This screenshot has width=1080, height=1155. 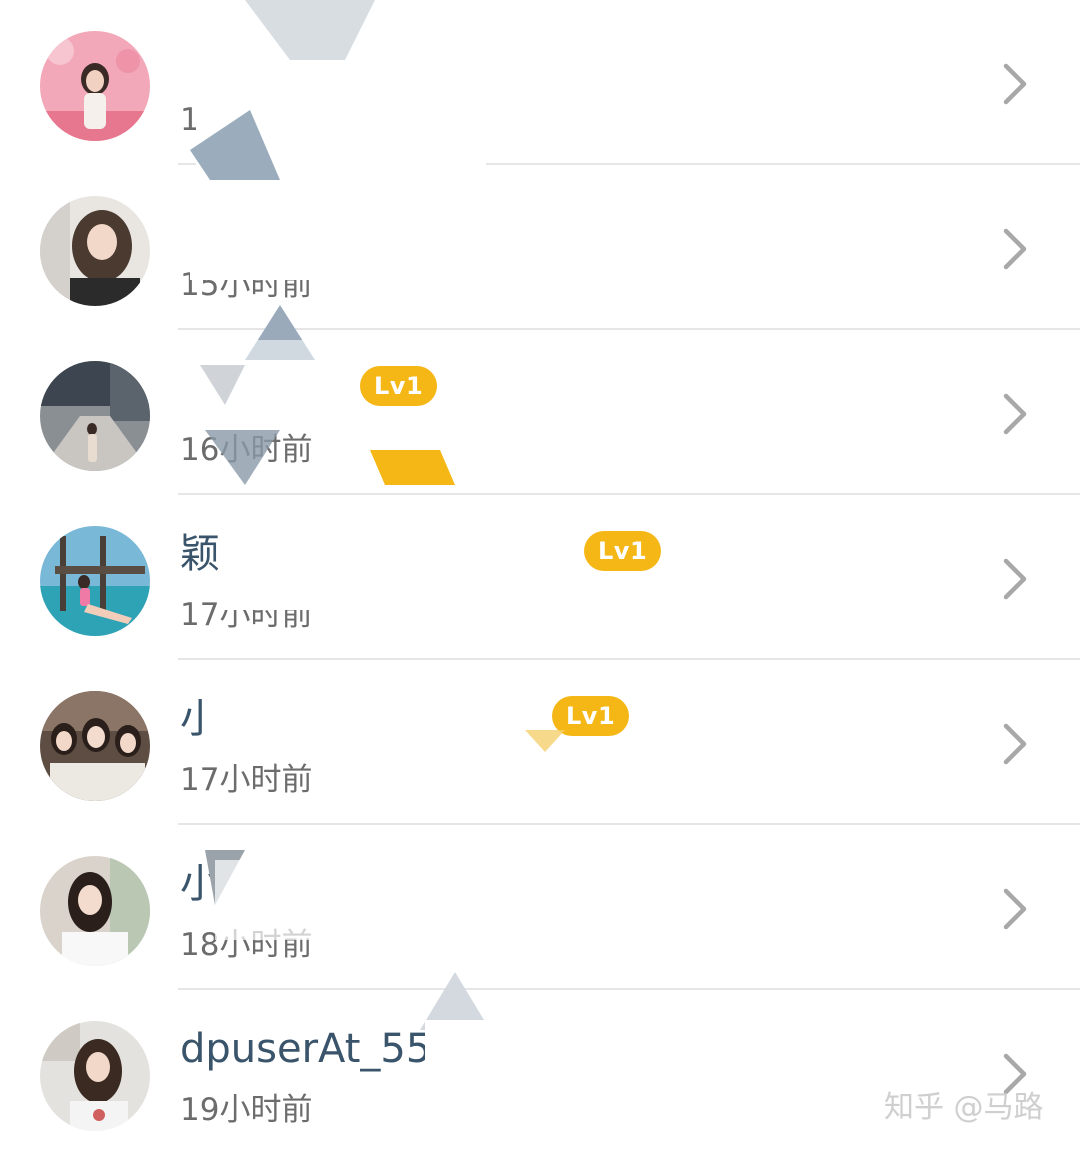 I want to click on watermark: 知乎 @马路, so click(x=964, y=1107).